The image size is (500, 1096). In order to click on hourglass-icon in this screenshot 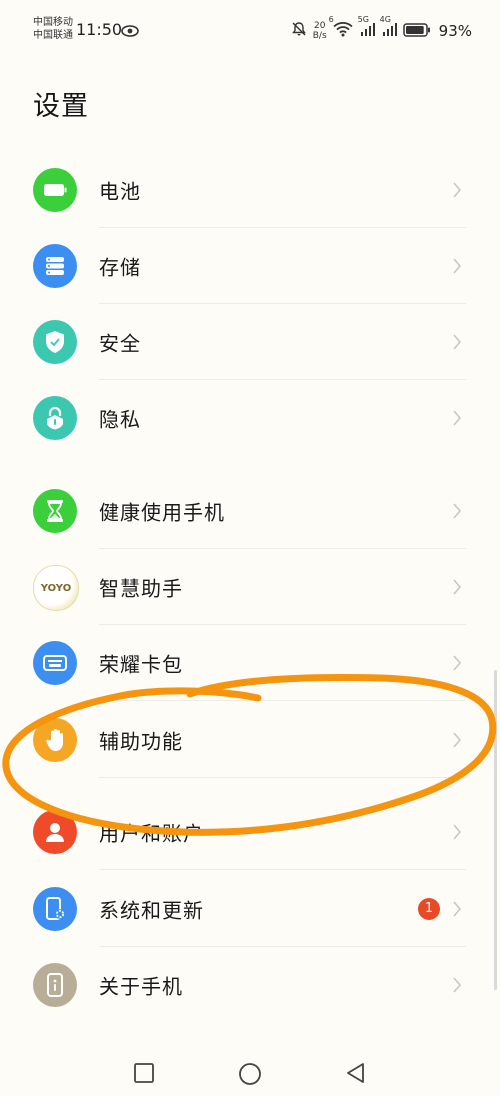, I will do `click(55, 511)`.